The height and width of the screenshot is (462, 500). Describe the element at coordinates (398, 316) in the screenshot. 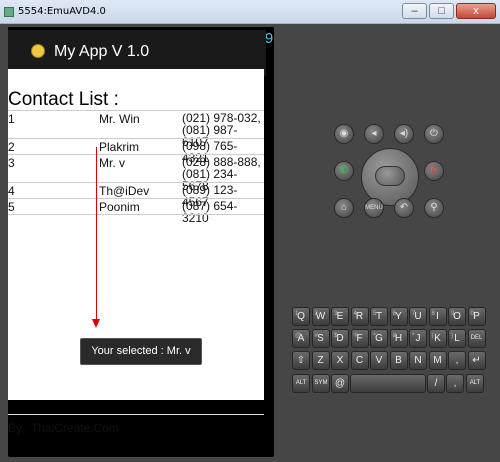

I see `keyboard-key: 6Y` at that location.